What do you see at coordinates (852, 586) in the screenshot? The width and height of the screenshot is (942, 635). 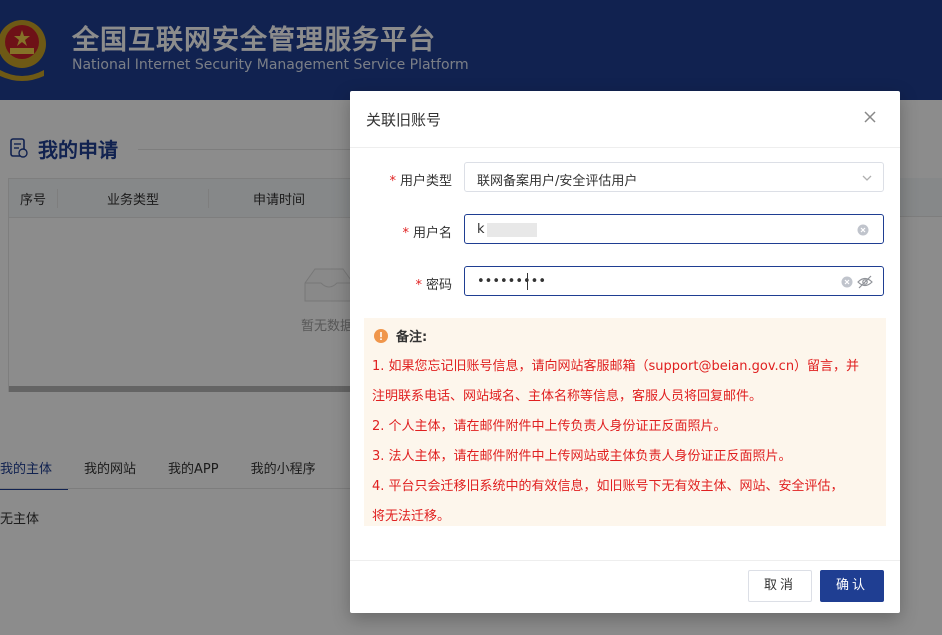 I see `confirm-button: 确认` at bounding box center [852, 586].